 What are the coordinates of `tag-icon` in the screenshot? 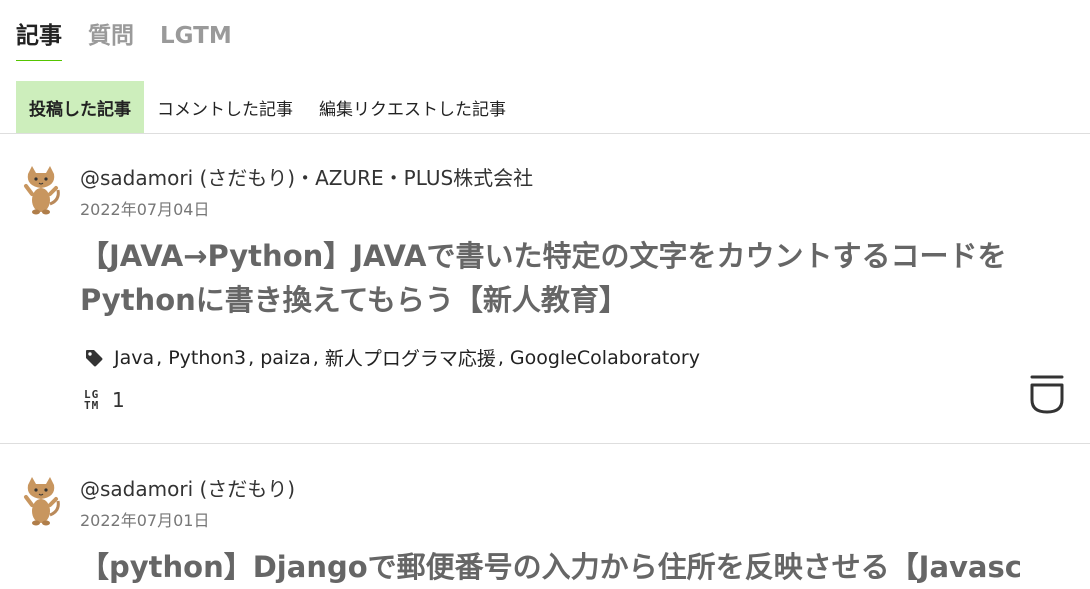 It's located at (94, 357).